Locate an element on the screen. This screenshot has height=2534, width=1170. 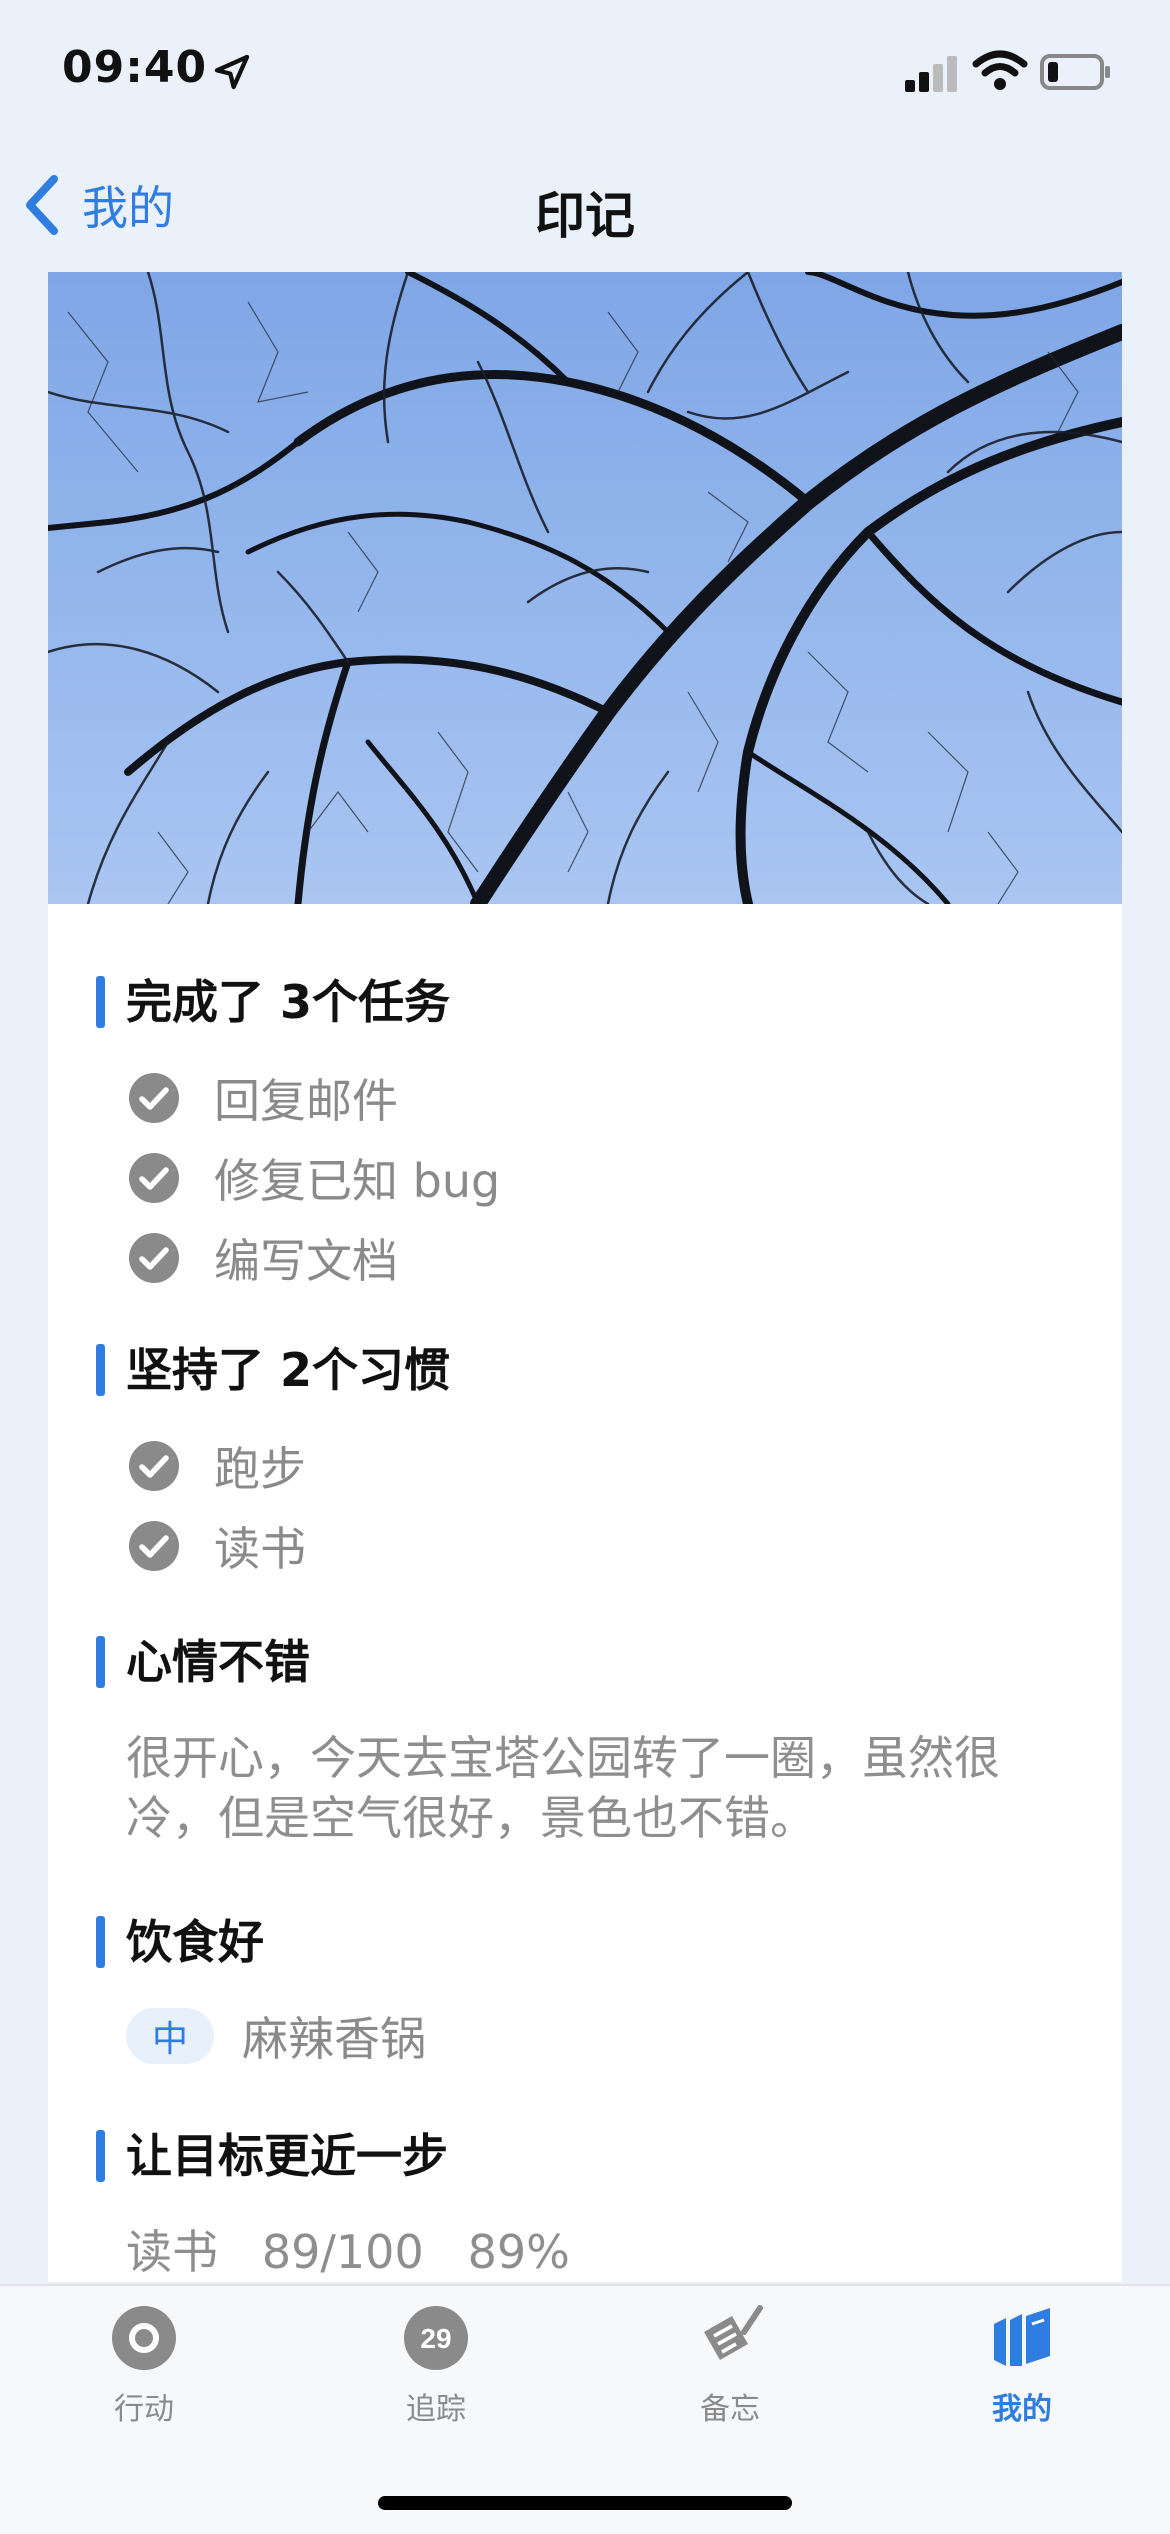
books-icon is located at coordinates (1022, 2337).